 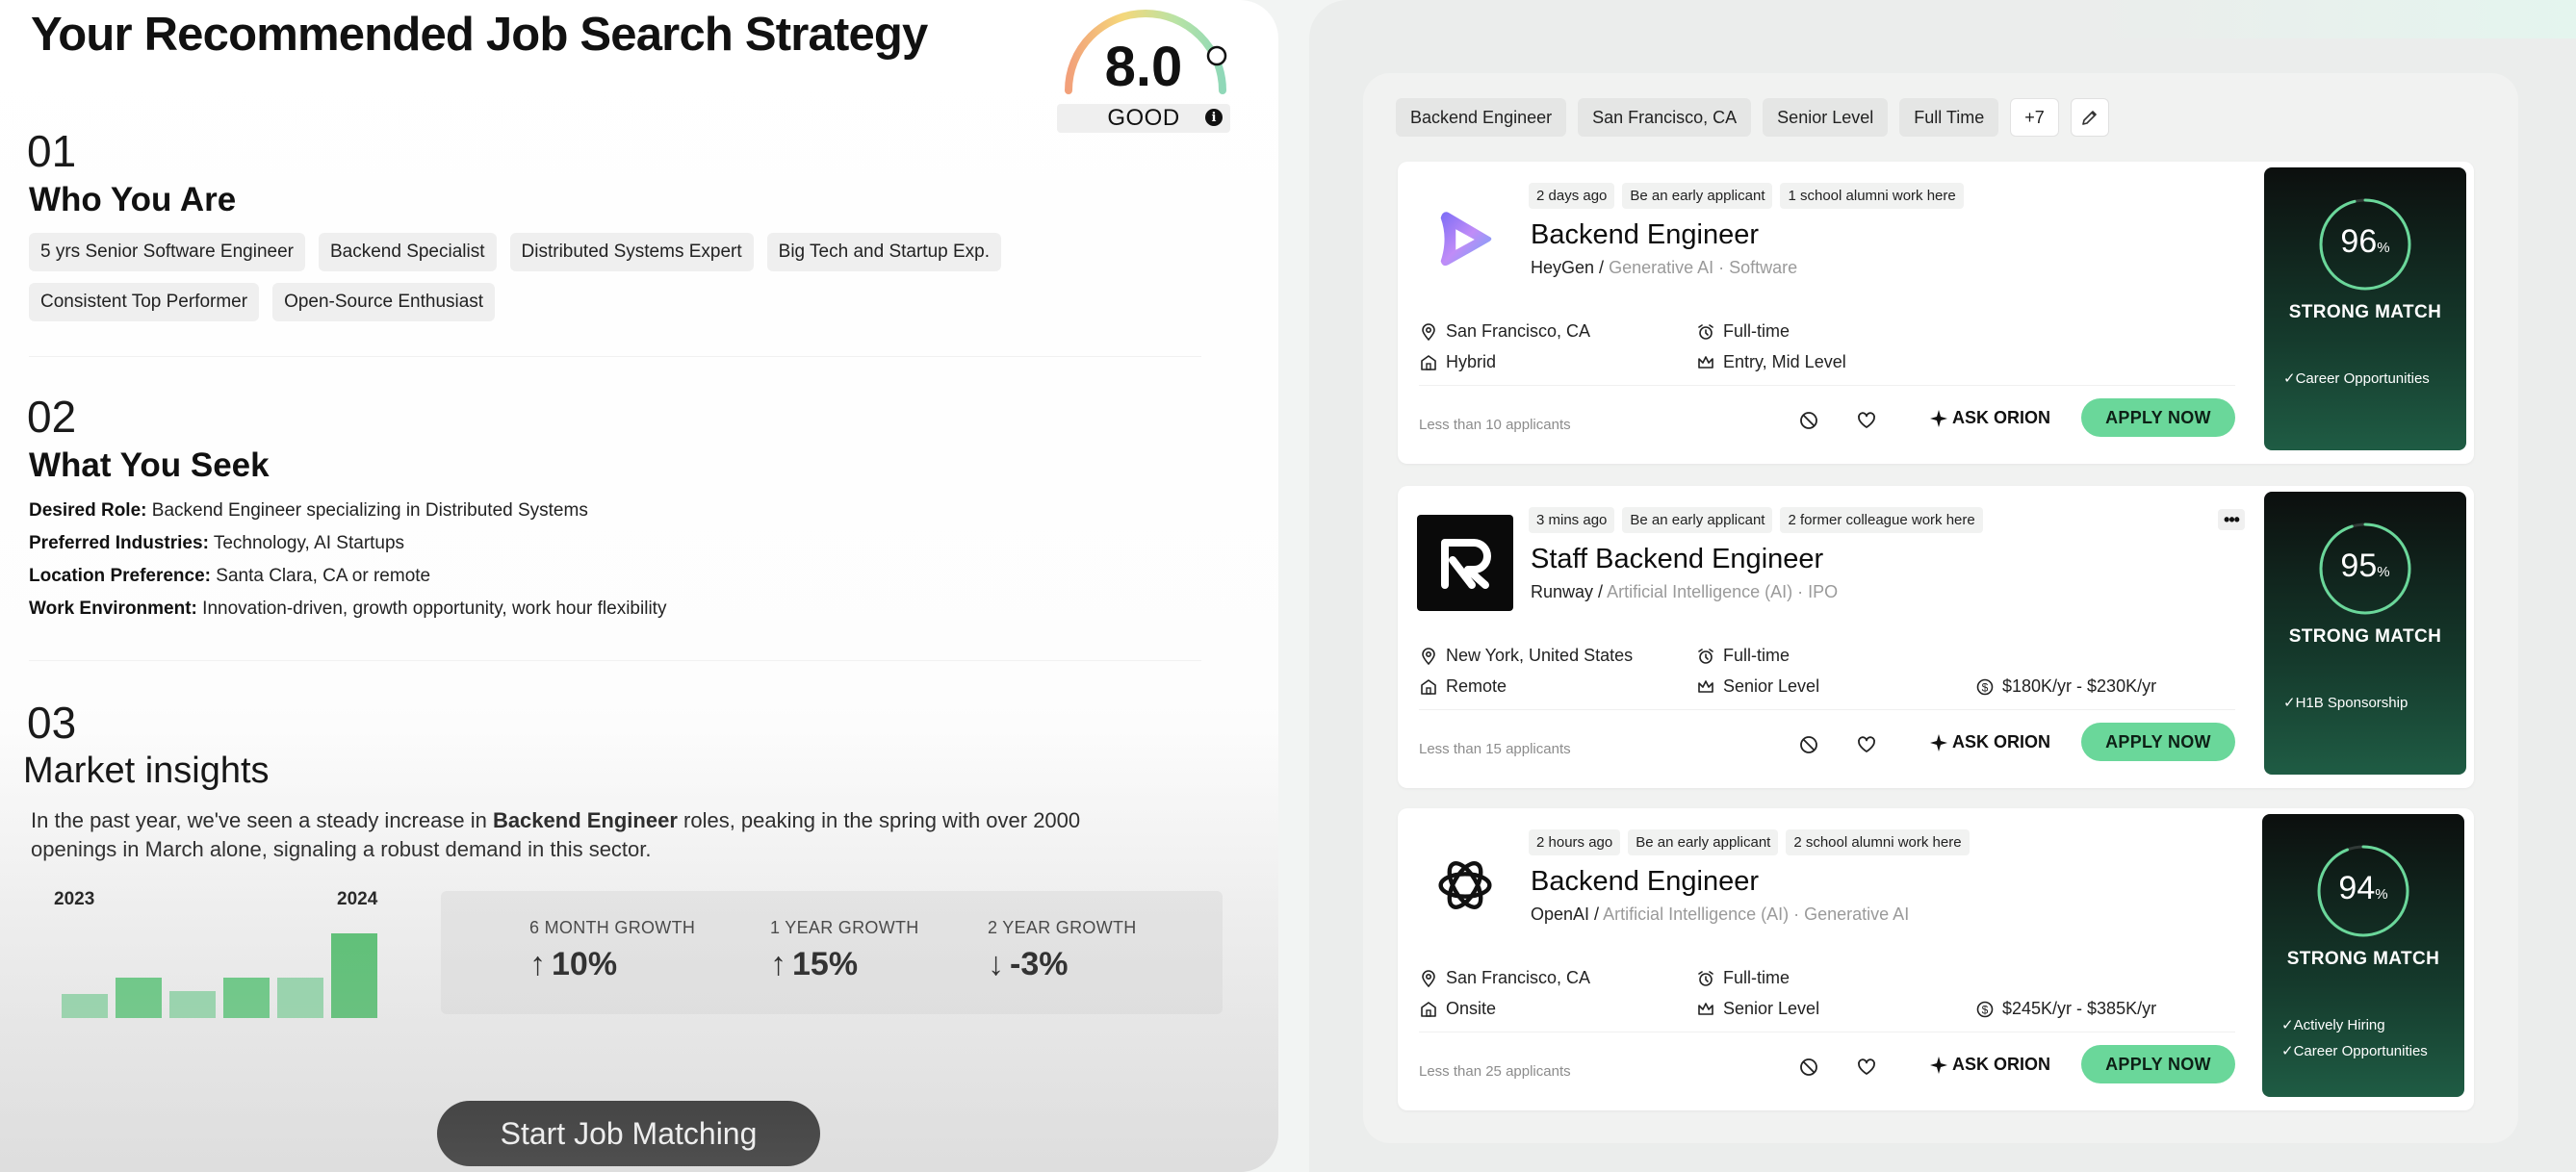 I want to click on match-highlights: ✓Career Opportunities, so click(x=2357, y=379).